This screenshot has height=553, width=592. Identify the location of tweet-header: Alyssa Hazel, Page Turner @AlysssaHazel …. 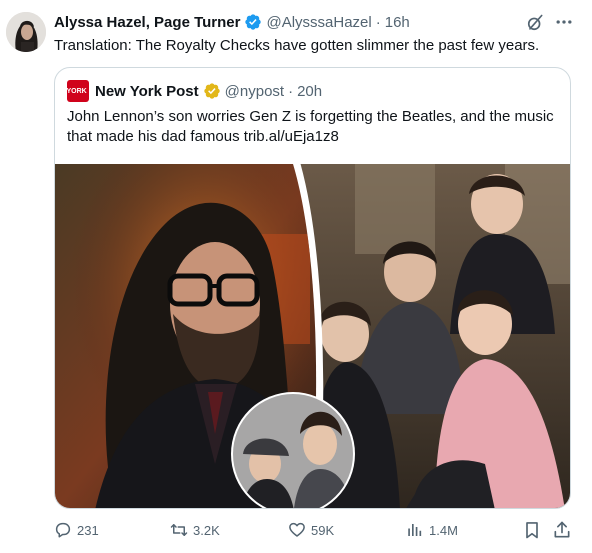
(232, 22).